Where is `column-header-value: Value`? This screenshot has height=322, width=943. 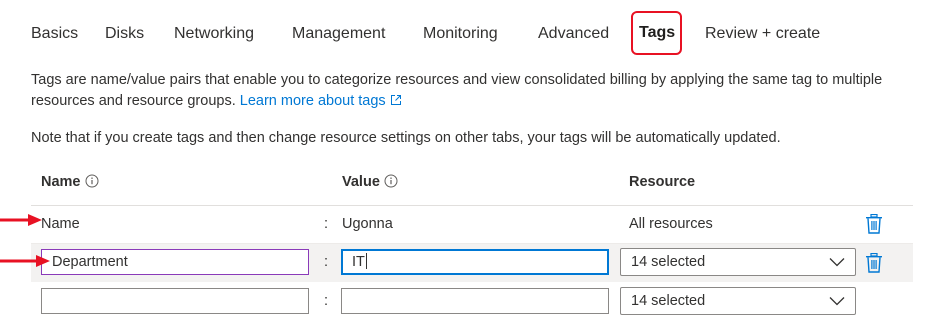 column-header-value: Value is located at coordinates (370, 182).